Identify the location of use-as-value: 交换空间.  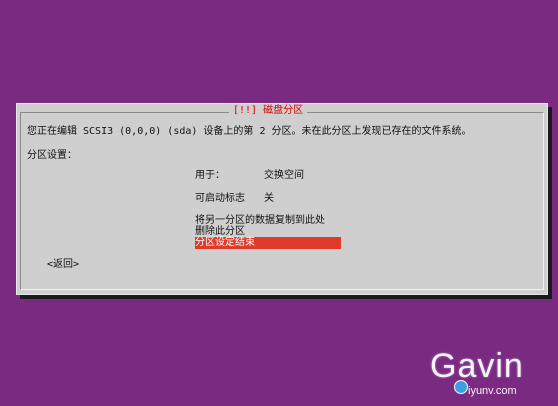
(284, 176).